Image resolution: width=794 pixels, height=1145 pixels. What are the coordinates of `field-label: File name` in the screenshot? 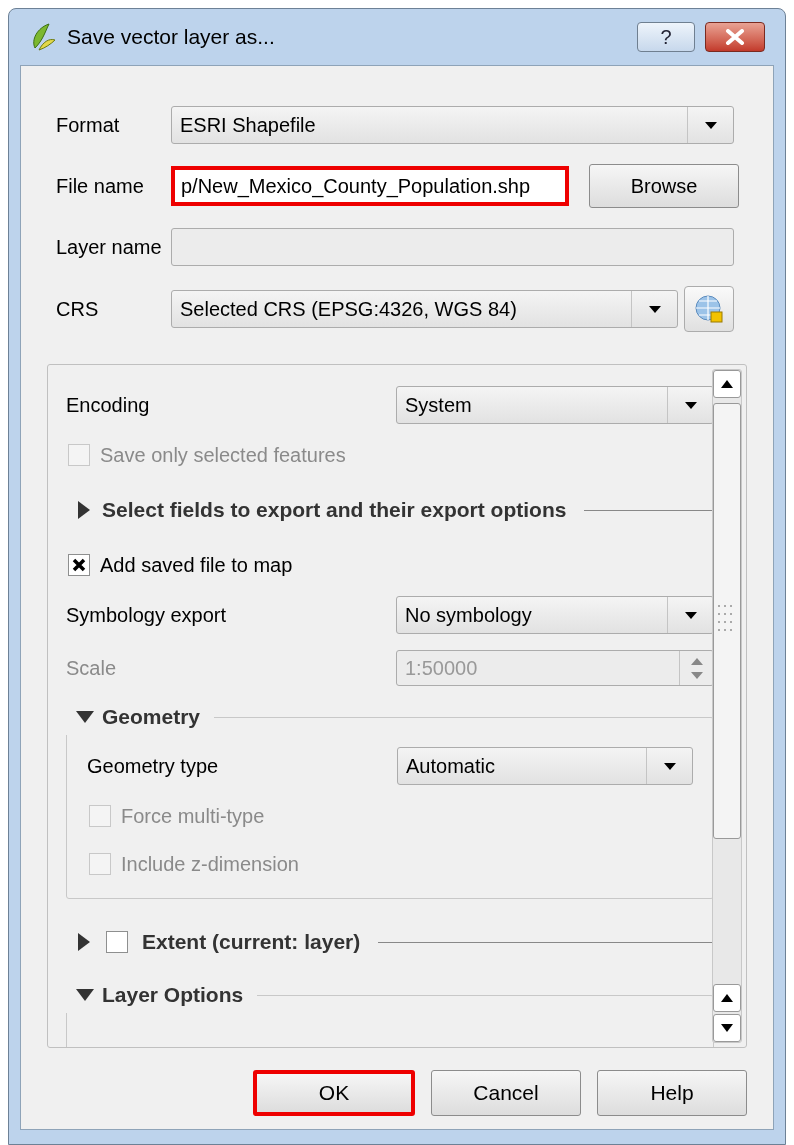 It's located at (100, 186).